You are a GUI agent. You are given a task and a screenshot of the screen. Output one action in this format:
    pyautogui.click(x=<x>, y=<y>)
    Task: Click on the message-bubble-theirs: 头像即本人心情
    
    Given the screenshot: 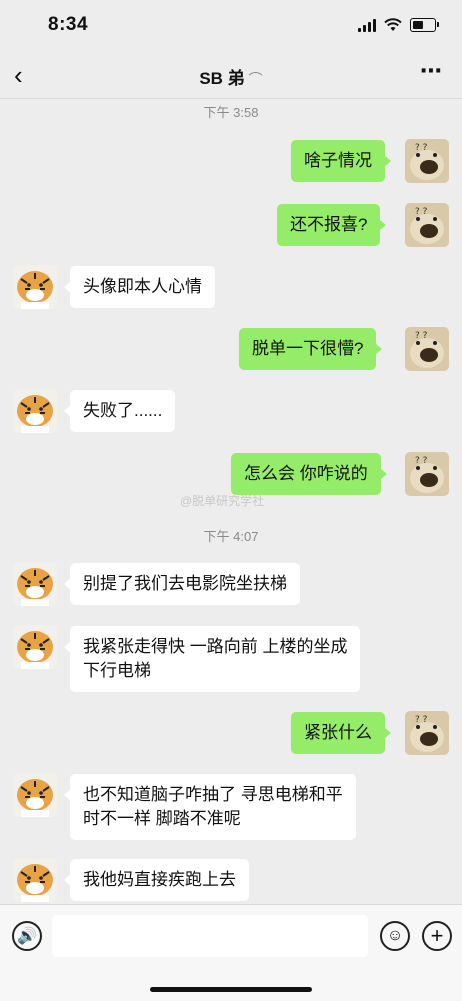 What is the action you would take?
    pyautogui.click(x=139, y=287)
    